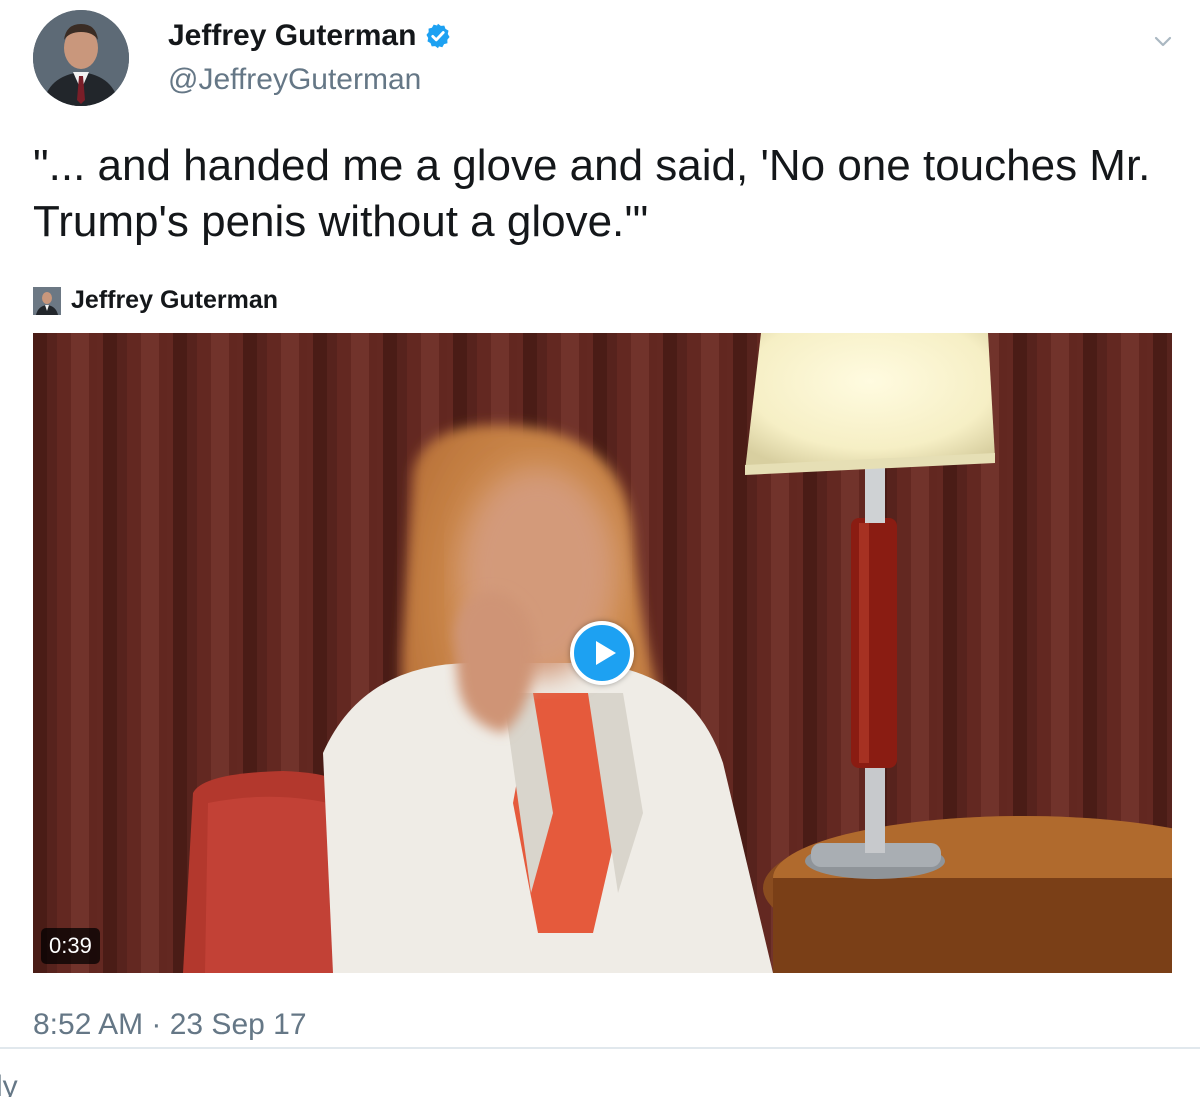 This screenshot has width=1200, height=1097. I want to click on video-duration-badge: 0:39, so click(70, 946).